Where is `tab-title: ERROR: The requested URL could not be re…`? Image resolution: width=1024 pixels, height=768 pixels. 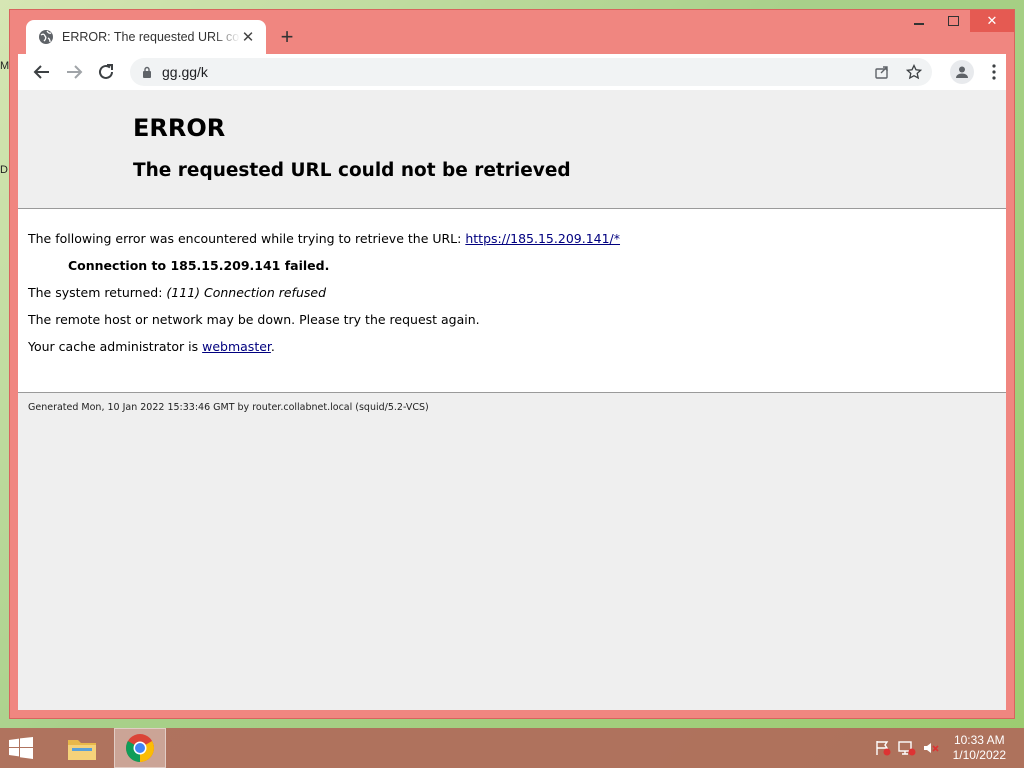 tab-title: ERROR: The requested URL could not be re… is located at coordinates (151, 37).